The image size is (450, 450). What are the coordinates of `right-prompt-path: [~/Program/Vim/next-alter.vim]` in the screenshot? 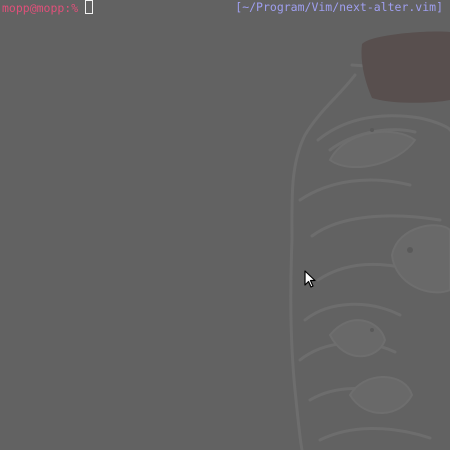 It's located at (339, 7).